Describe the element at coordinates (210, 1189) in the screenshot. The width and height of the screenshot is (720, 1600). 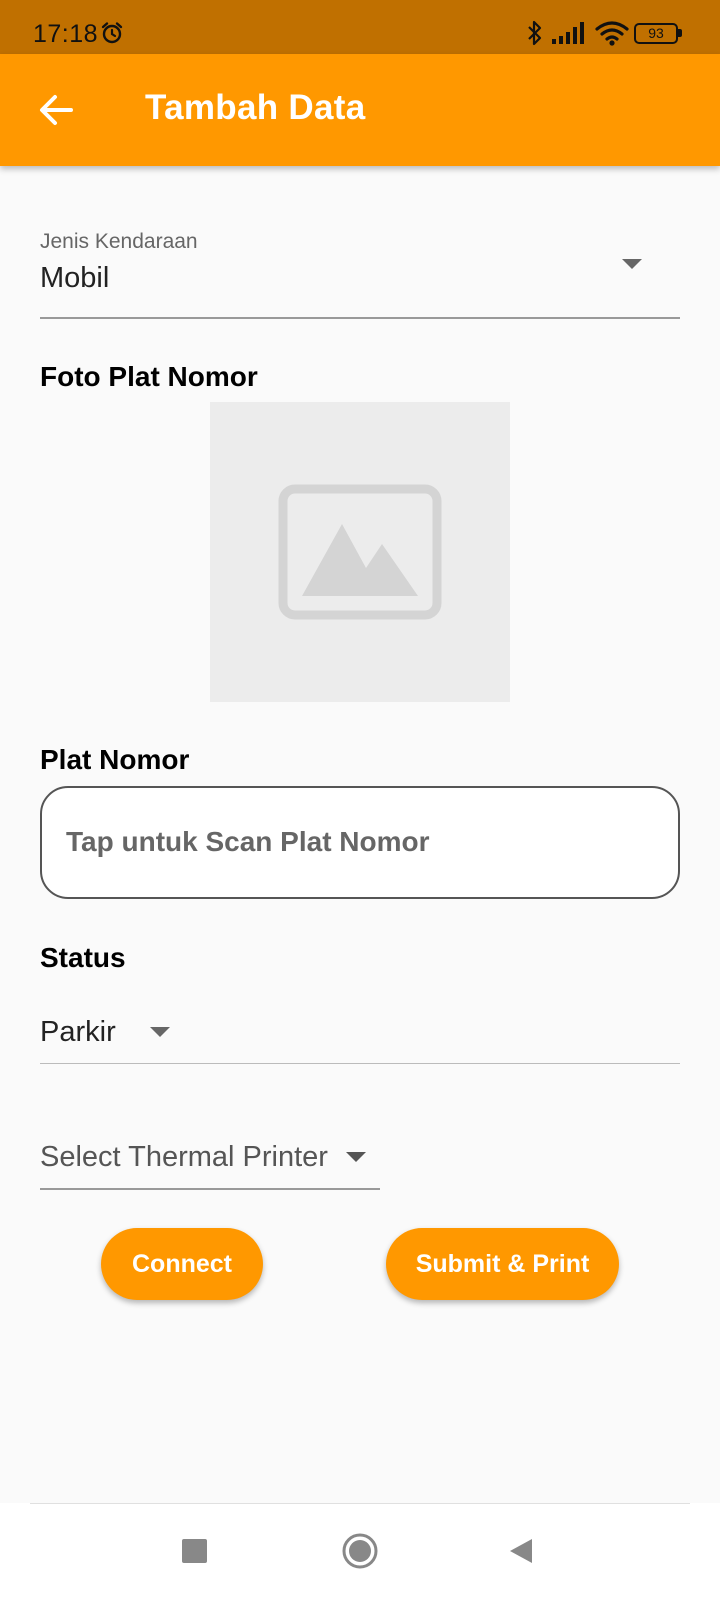
I see `printer-underline` at that location.